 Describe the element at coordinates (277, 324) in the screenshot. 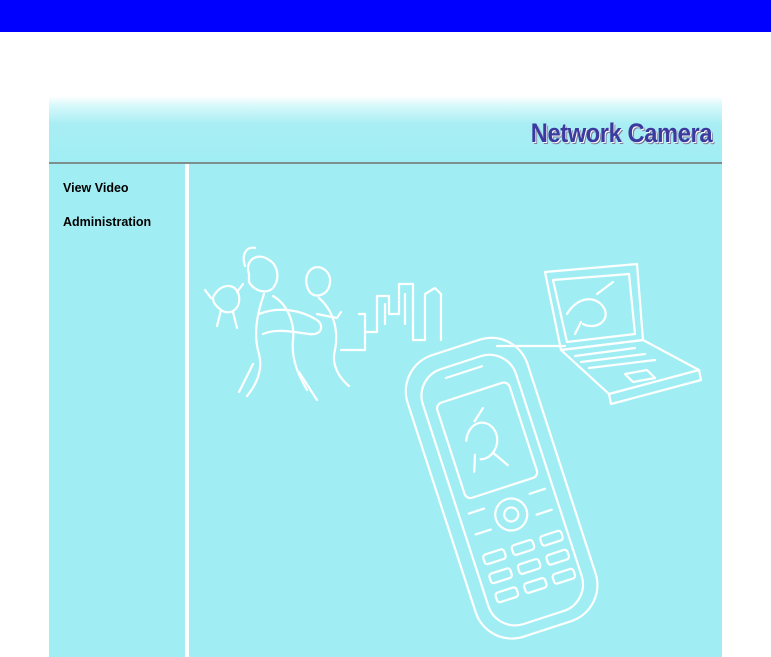

I see `people-sketch` at that location.